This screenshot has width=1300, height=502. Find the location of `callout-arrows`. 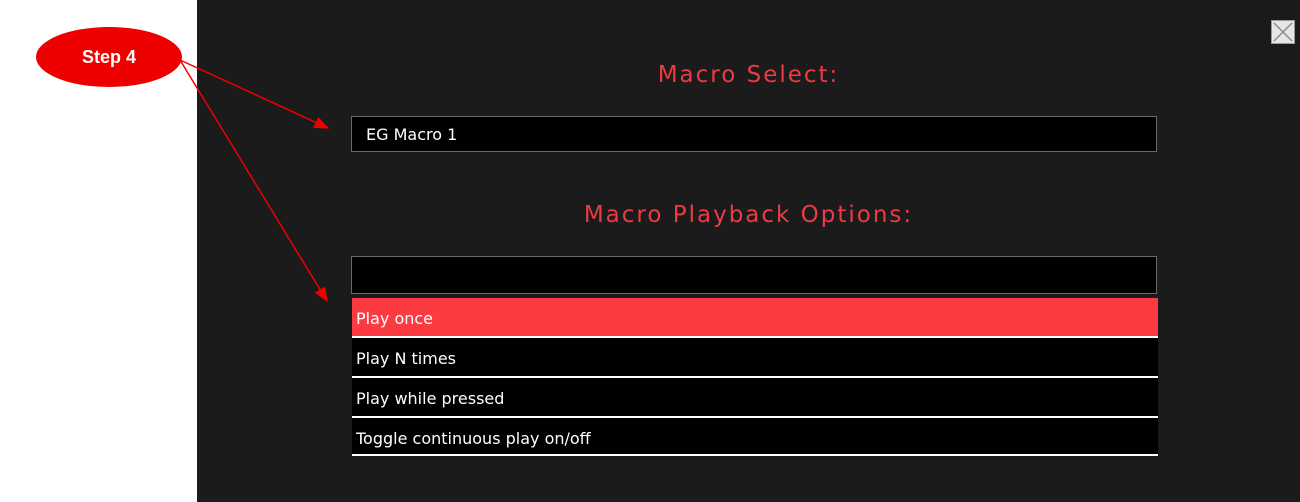

callout-arrows is located at coordinates (254, 181).